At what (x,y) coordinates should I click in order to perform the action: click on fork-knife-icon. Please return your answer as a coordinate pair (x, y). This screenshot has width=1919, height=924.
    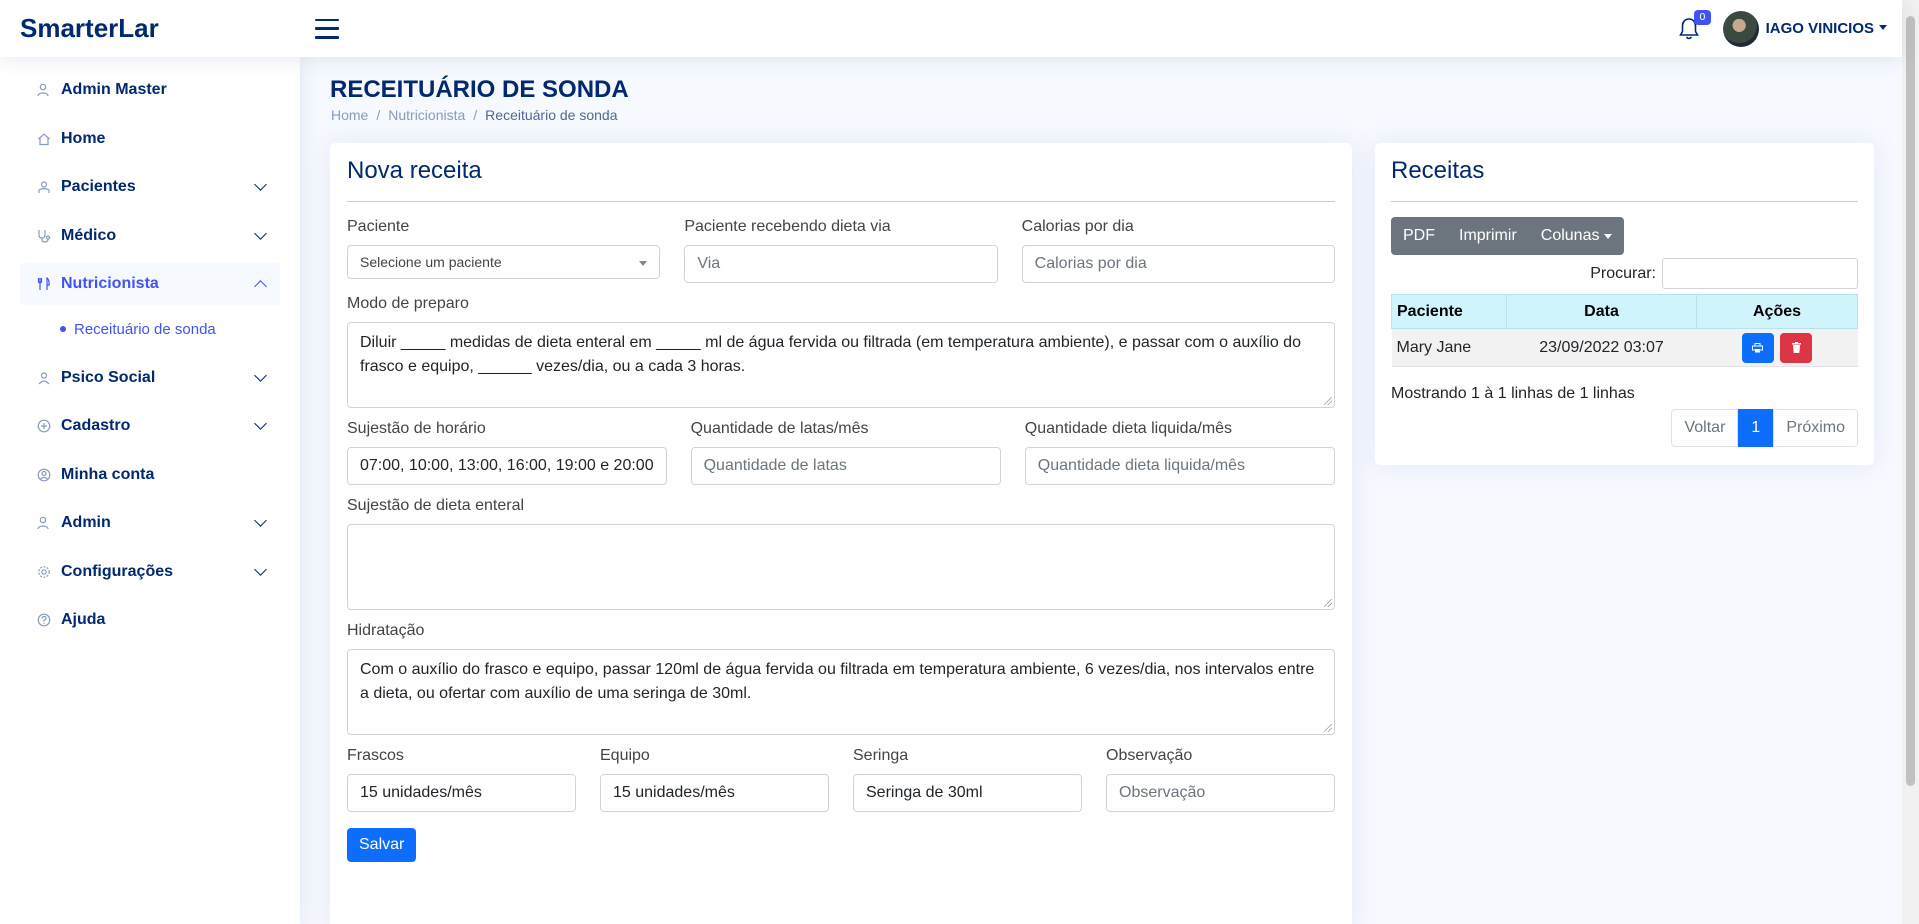
    Looking at the image, I should click on (44, 284).